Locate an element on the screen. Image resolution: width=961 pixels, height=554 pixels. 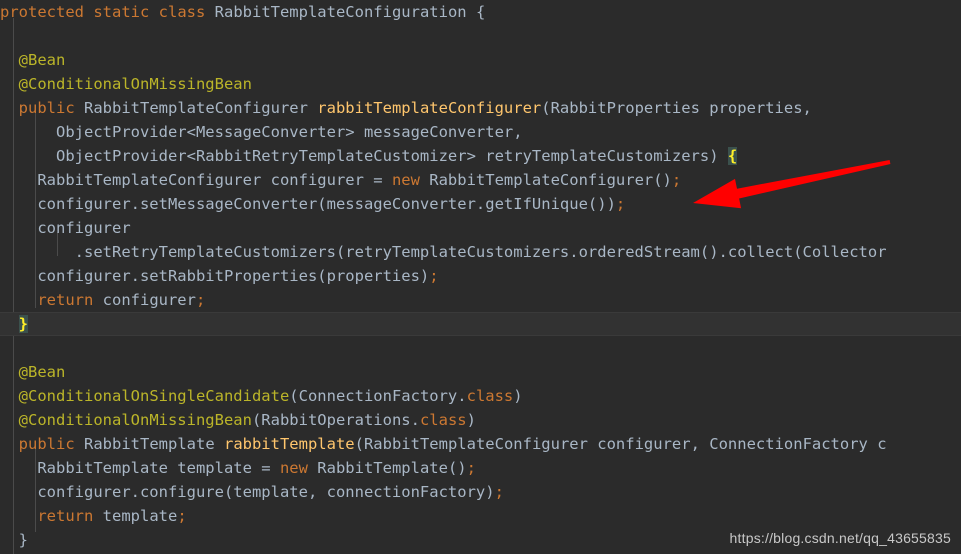
code-token-id: (RabbitProperties properties, is located at coordinates (676, 108).